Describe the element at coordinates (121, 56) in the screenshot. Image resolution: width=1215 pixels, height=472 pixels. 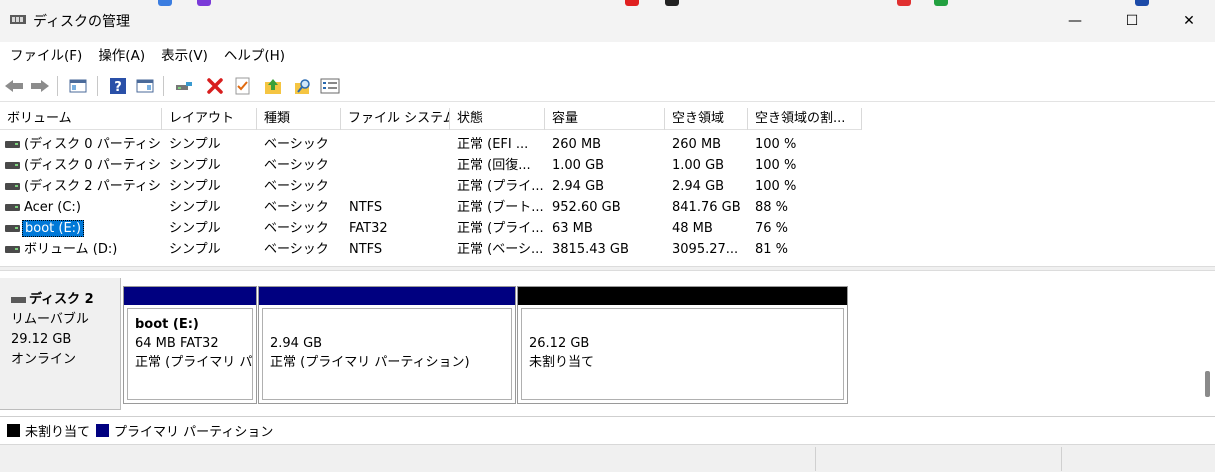
I see `menu-action: 操作(A)` at that location.